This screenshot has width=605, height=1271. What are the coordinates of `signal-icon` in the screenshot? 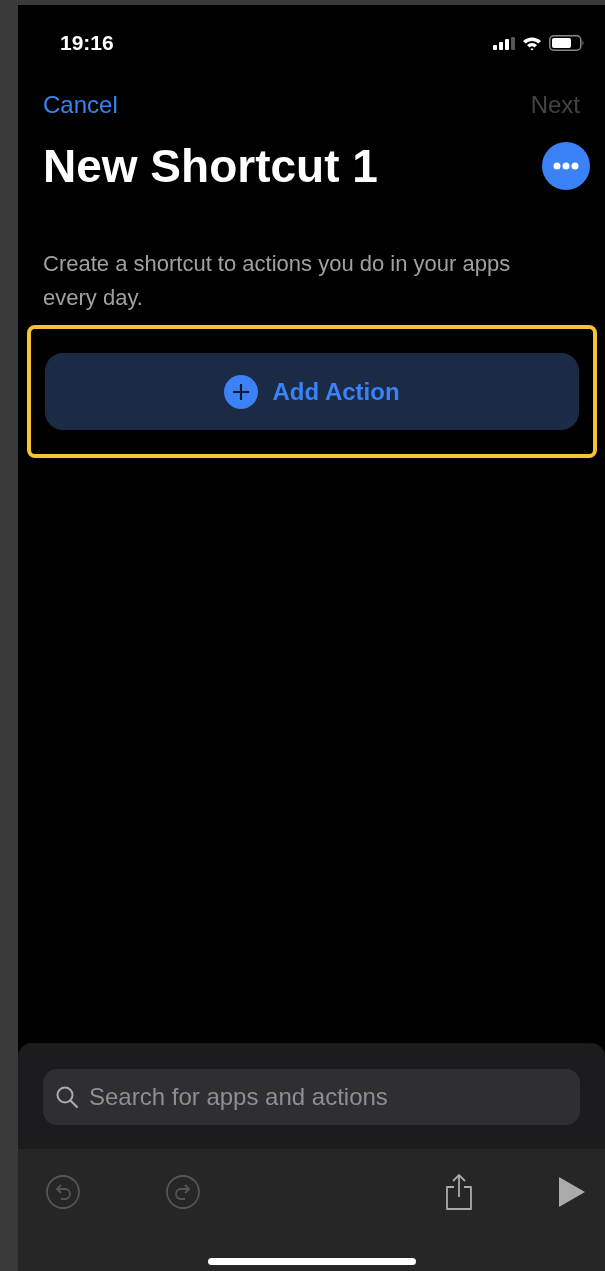 It's located at (504, 43).